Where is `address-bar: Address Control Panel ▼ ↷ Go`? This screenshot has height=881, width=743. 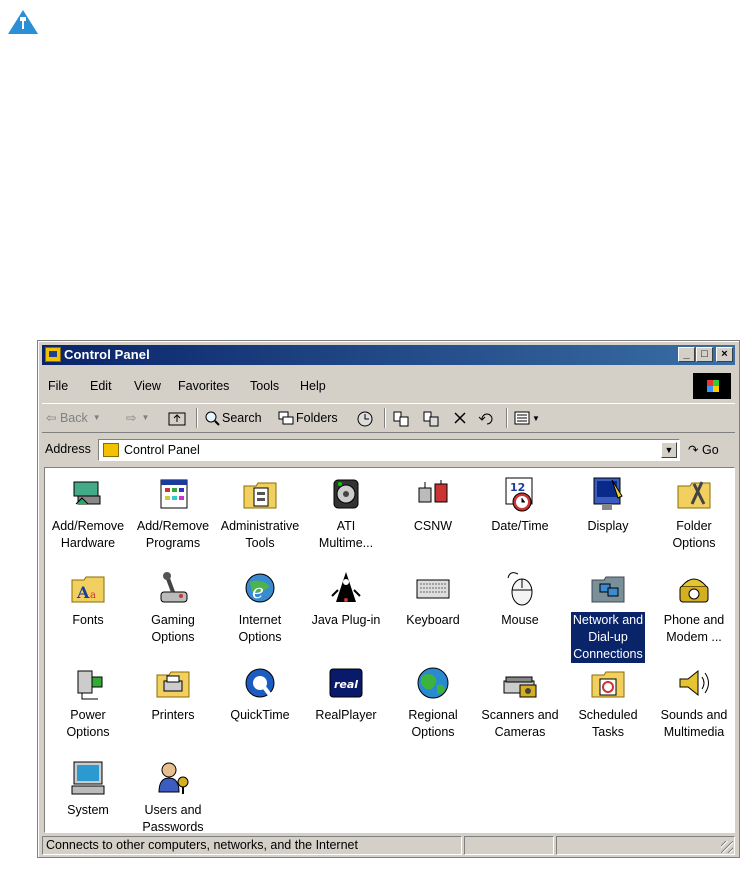
address-bar: Address Control Panel ▼ ↷ Go is located at coordinates (388, 450).